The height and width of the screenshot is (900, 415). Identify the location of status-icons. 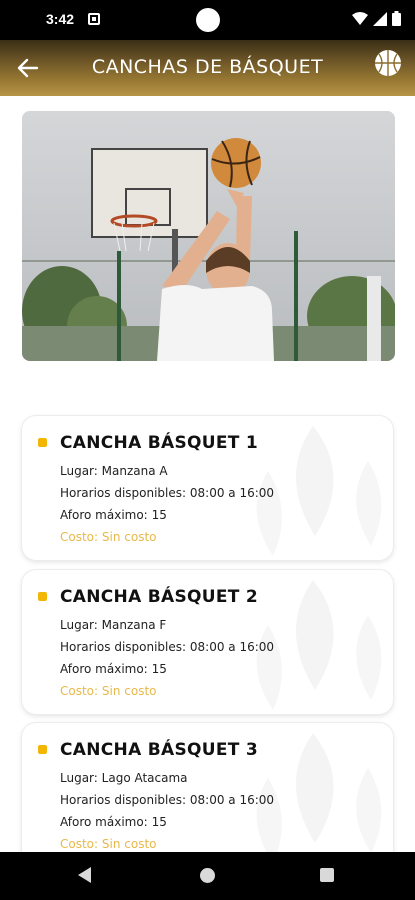
(376, 18).